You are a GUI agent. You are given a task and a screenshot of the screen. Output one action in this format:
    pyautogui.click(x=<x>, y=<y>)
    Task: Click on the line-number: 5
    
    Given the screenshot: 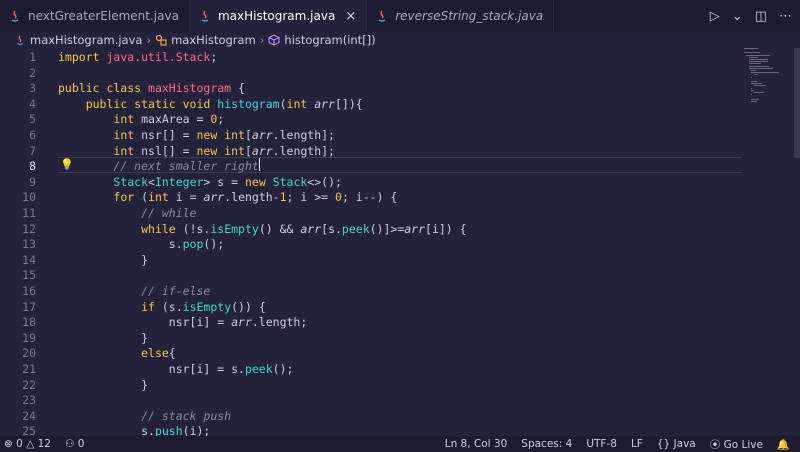 What is the action you would take?
    pyautogui.click(x=32, y=119)
    